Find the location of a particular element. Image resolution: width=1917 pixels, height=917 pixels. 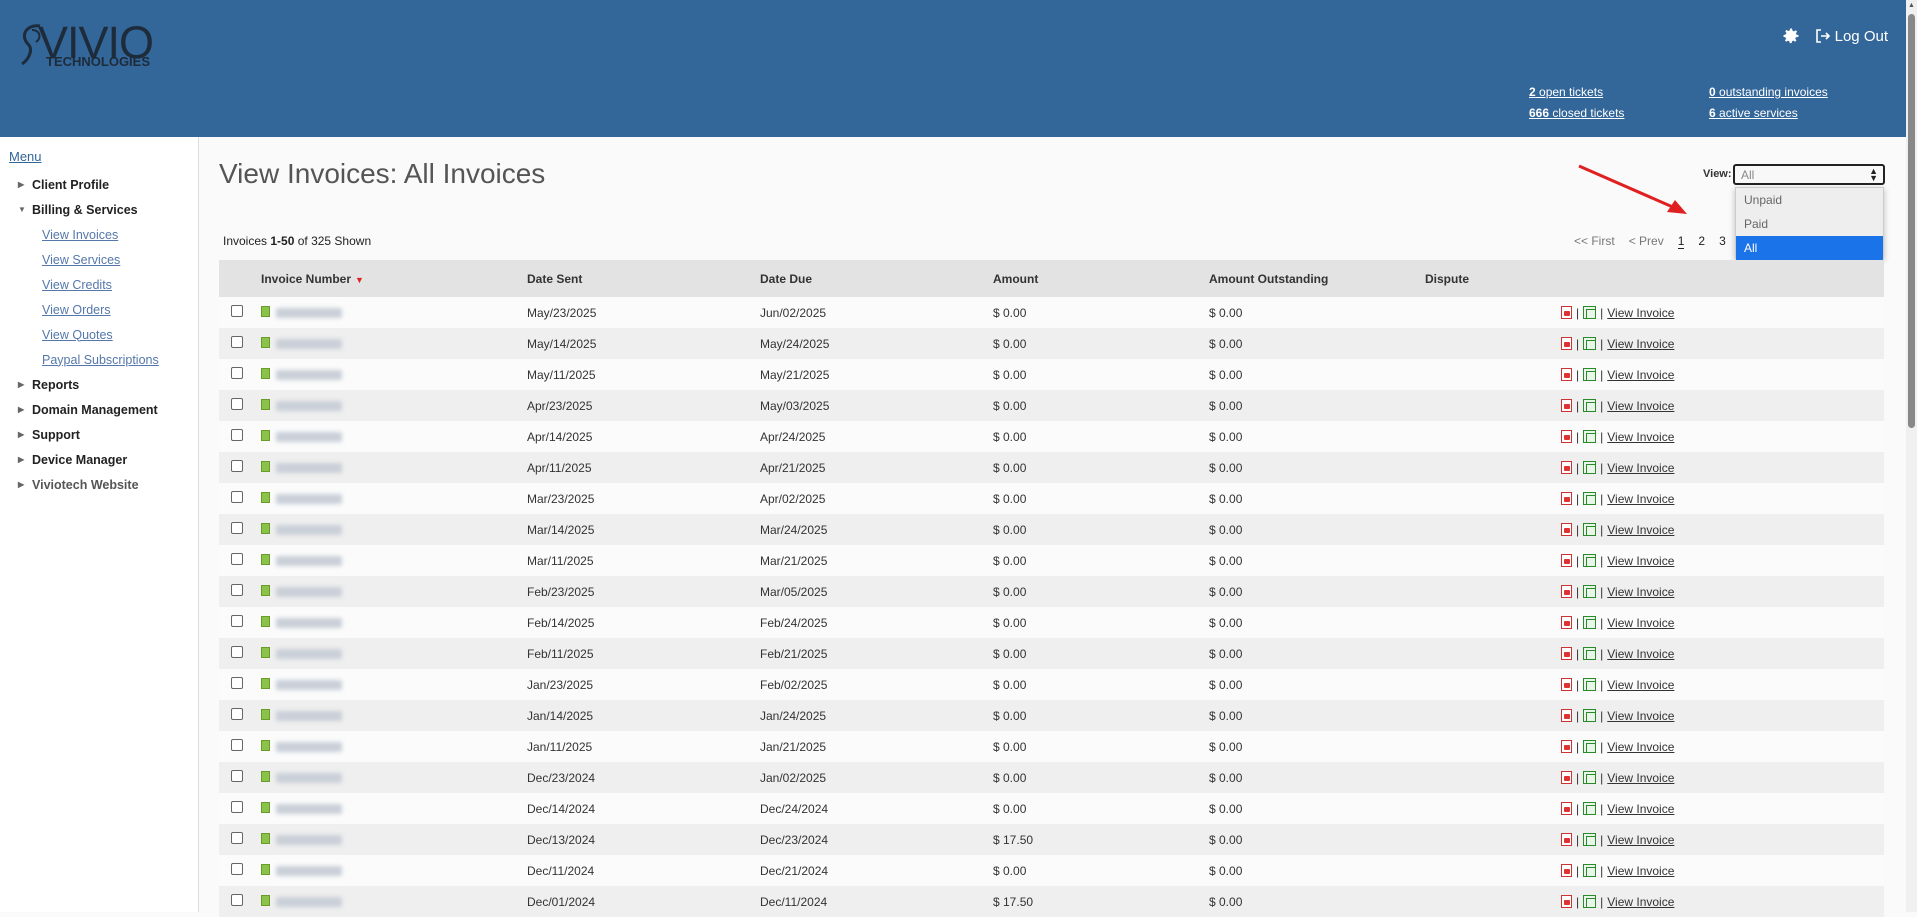

view-option-unpaid: Unpaid is located at coordinates (1809, 200).